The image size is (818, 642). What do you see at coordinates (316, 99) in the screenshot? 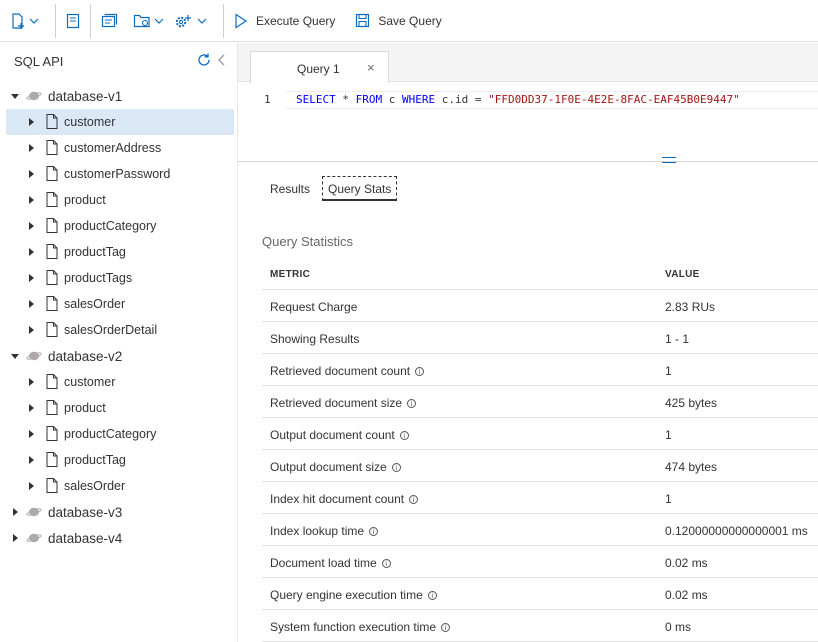
I see `sql-keyword: SELECT` at bounding box center [316, 99].